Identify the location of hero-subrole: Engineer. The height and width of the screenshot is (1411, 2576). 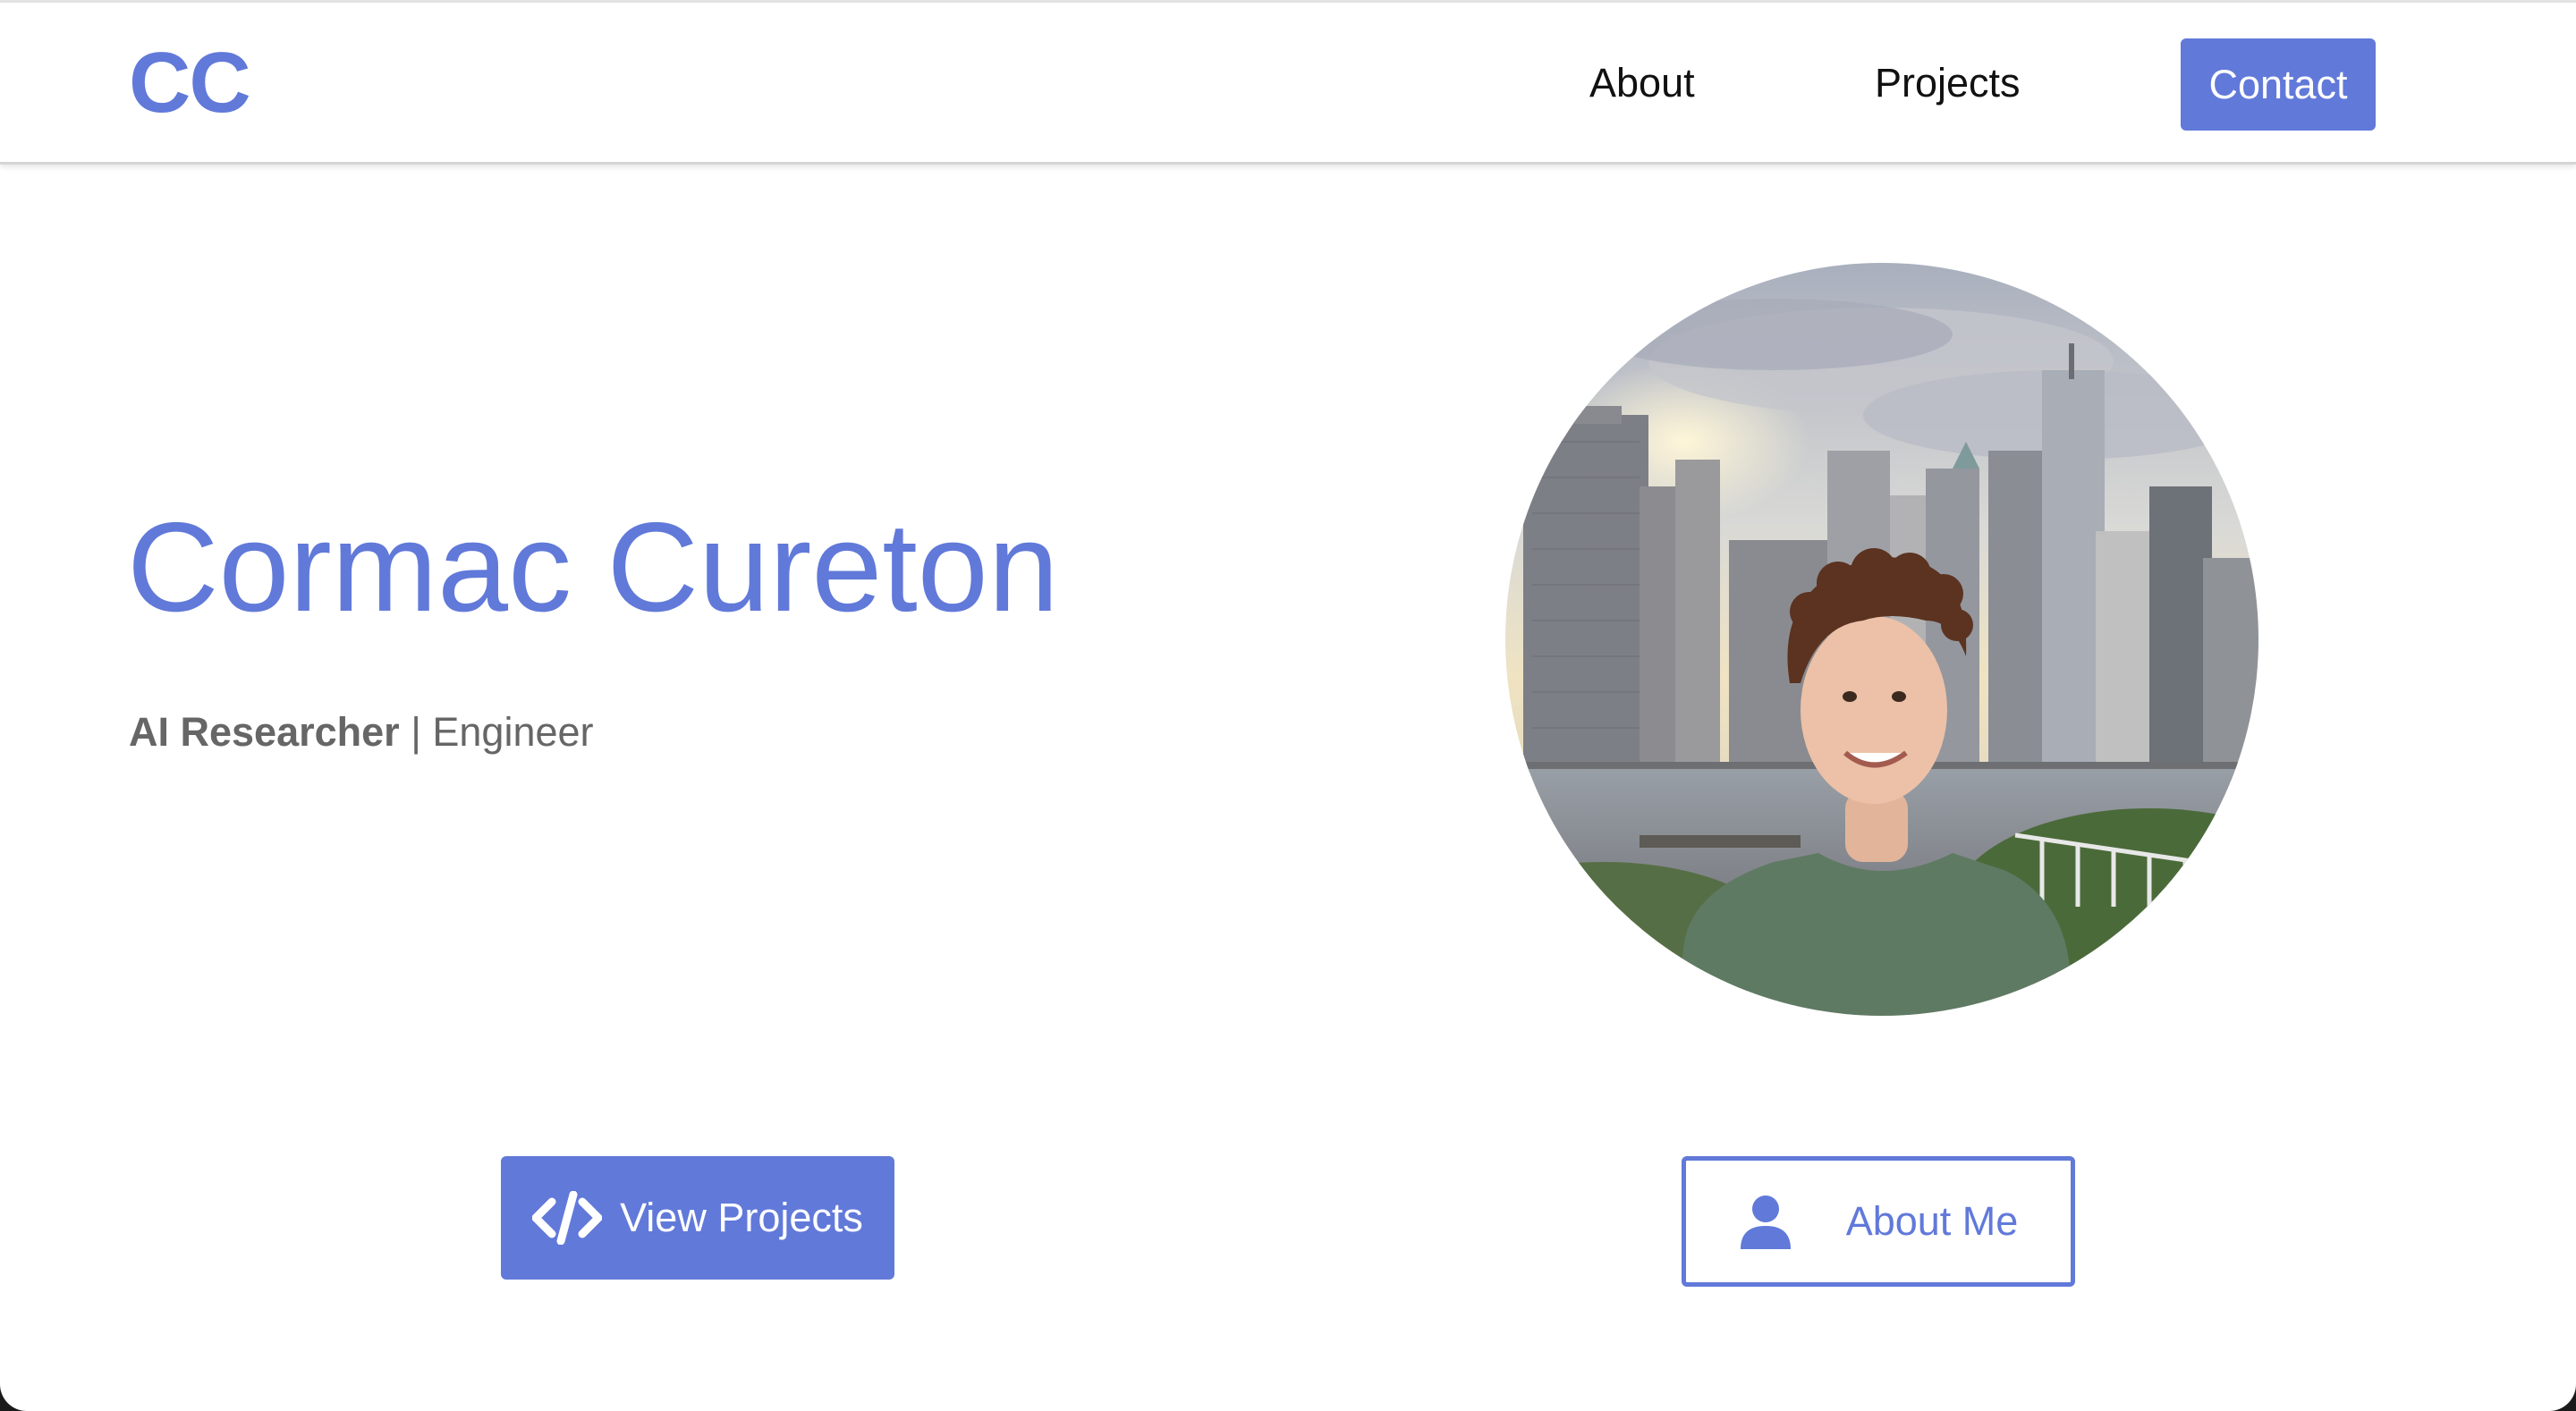
(513, 732).